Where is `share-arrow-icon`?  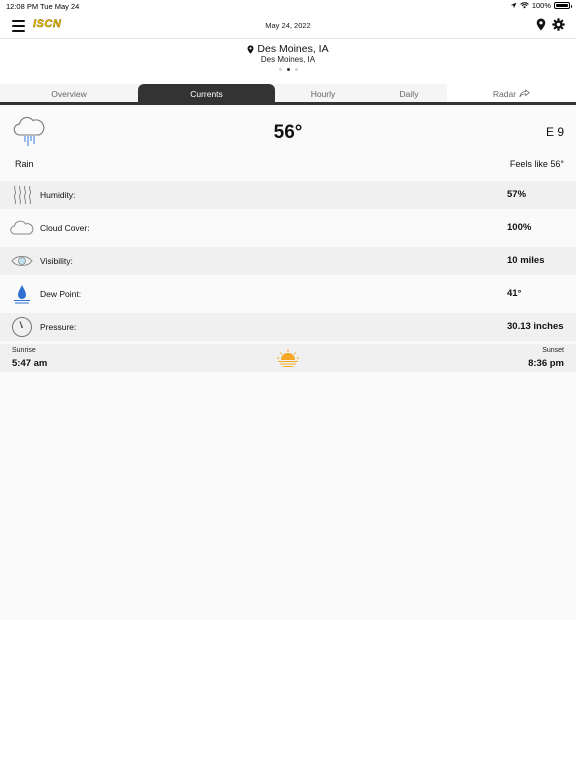
share-arrow-icon is located at coordinates (524, 93).